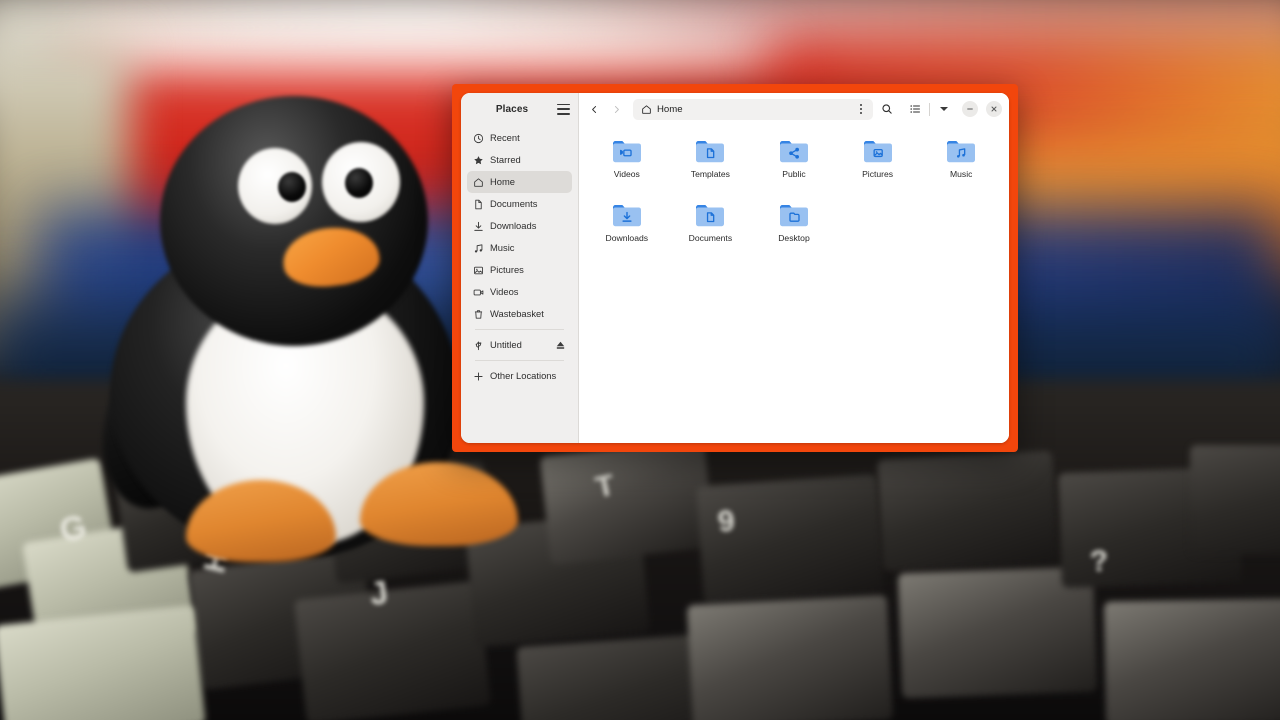  Describe the element at coordinates (961, 151) in the screenshot. I see `folder-music-icon` at that location.